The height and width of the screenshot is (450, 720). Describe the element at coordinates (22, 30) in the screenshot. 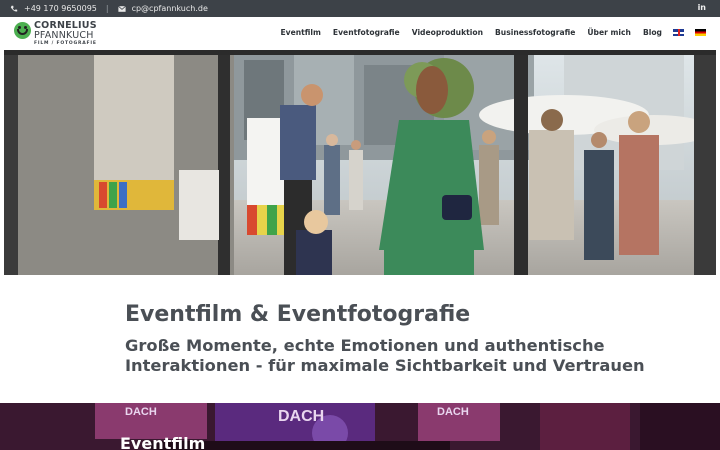

I see `smiley-logo-icon` at that location.